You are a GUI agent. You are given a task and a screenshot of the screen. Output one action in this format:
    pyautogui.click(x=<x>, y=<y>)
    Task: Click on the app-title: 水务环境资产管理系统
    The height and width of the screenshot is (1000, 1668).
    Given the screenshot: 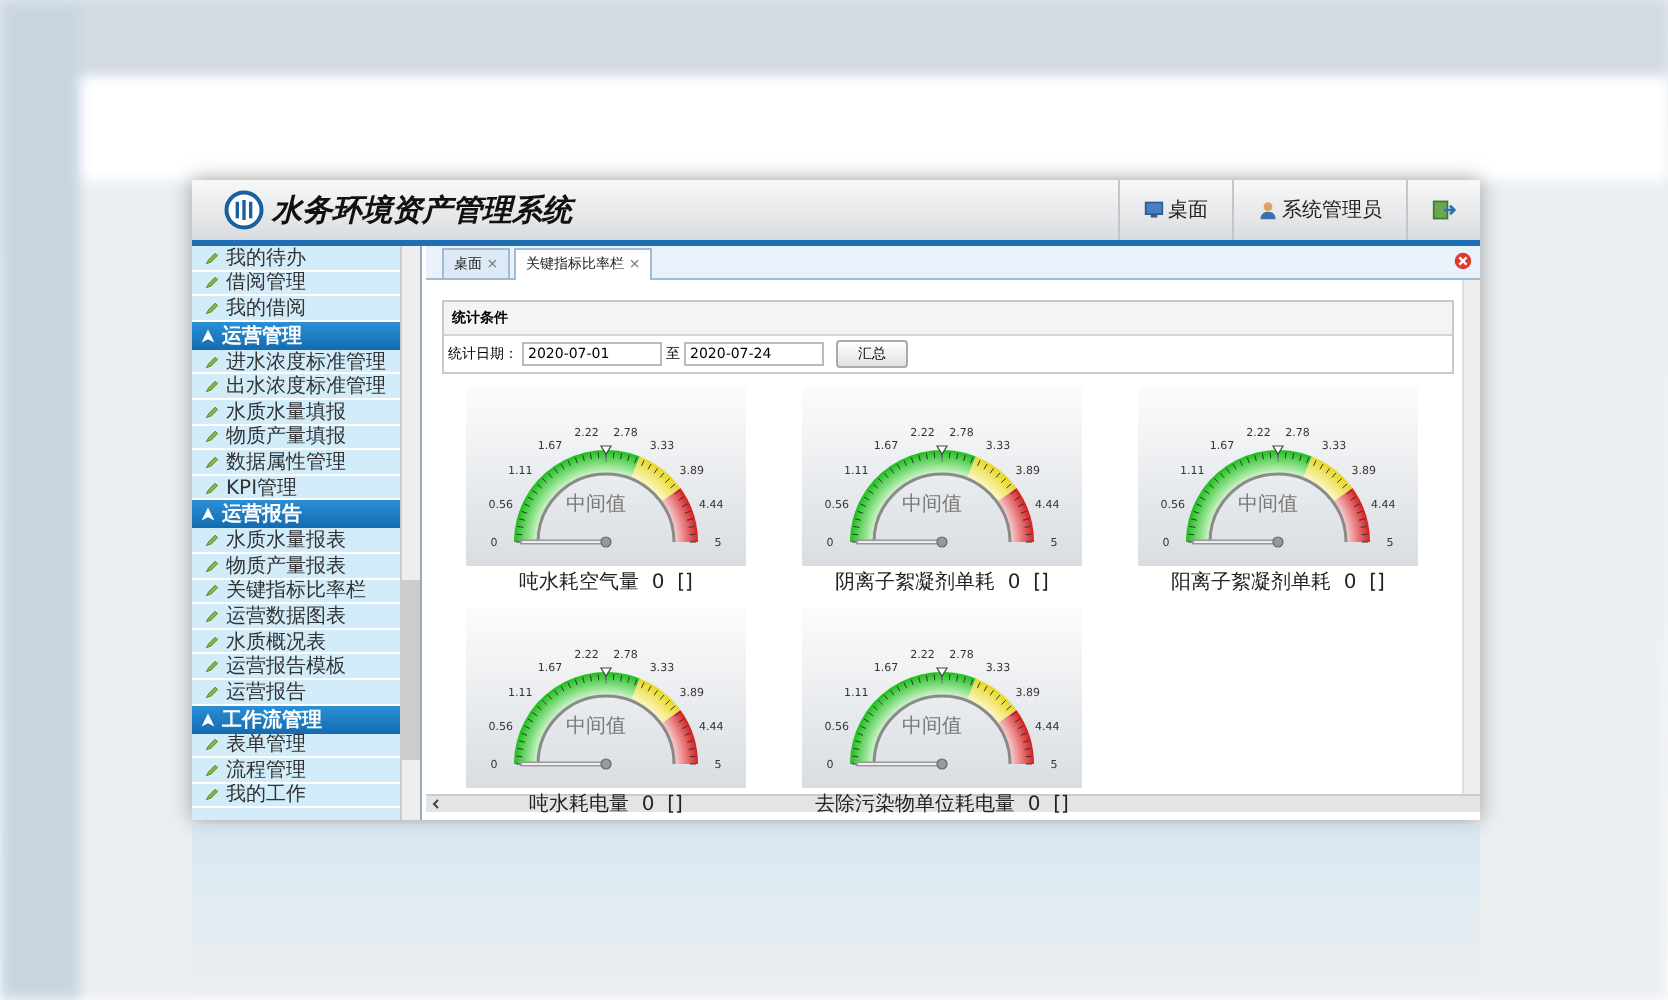 What is the action you would take?
    pyautogui.click(x=422, y=210)
    